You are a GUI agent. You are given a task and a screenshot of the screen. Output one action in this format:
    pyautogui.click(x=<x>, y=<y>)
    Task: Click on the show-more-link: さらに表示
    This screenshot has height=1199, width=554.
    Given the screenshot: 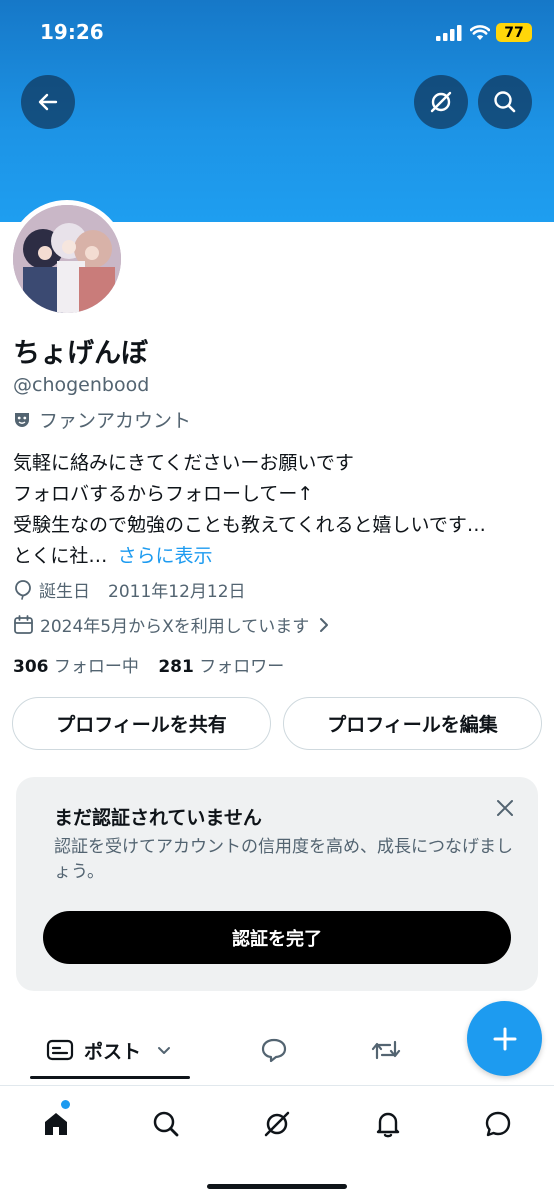 What is the action you would take?
    pyautogui.click(x=164, y=556)
    